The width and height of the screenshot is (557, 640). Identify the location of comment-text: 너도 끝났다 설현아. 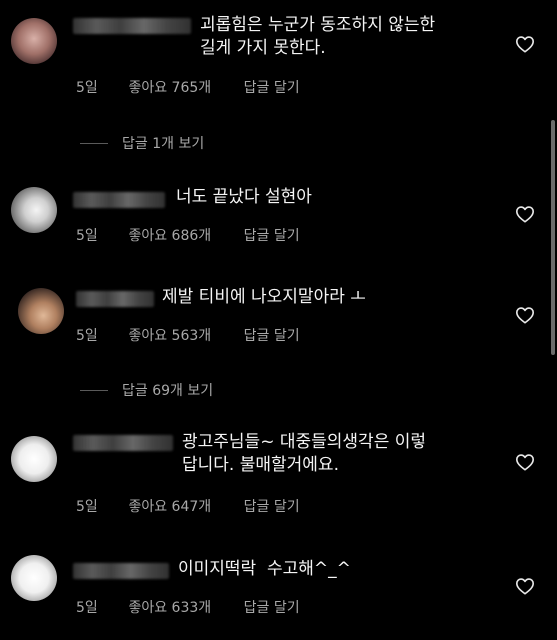
(244, 197).